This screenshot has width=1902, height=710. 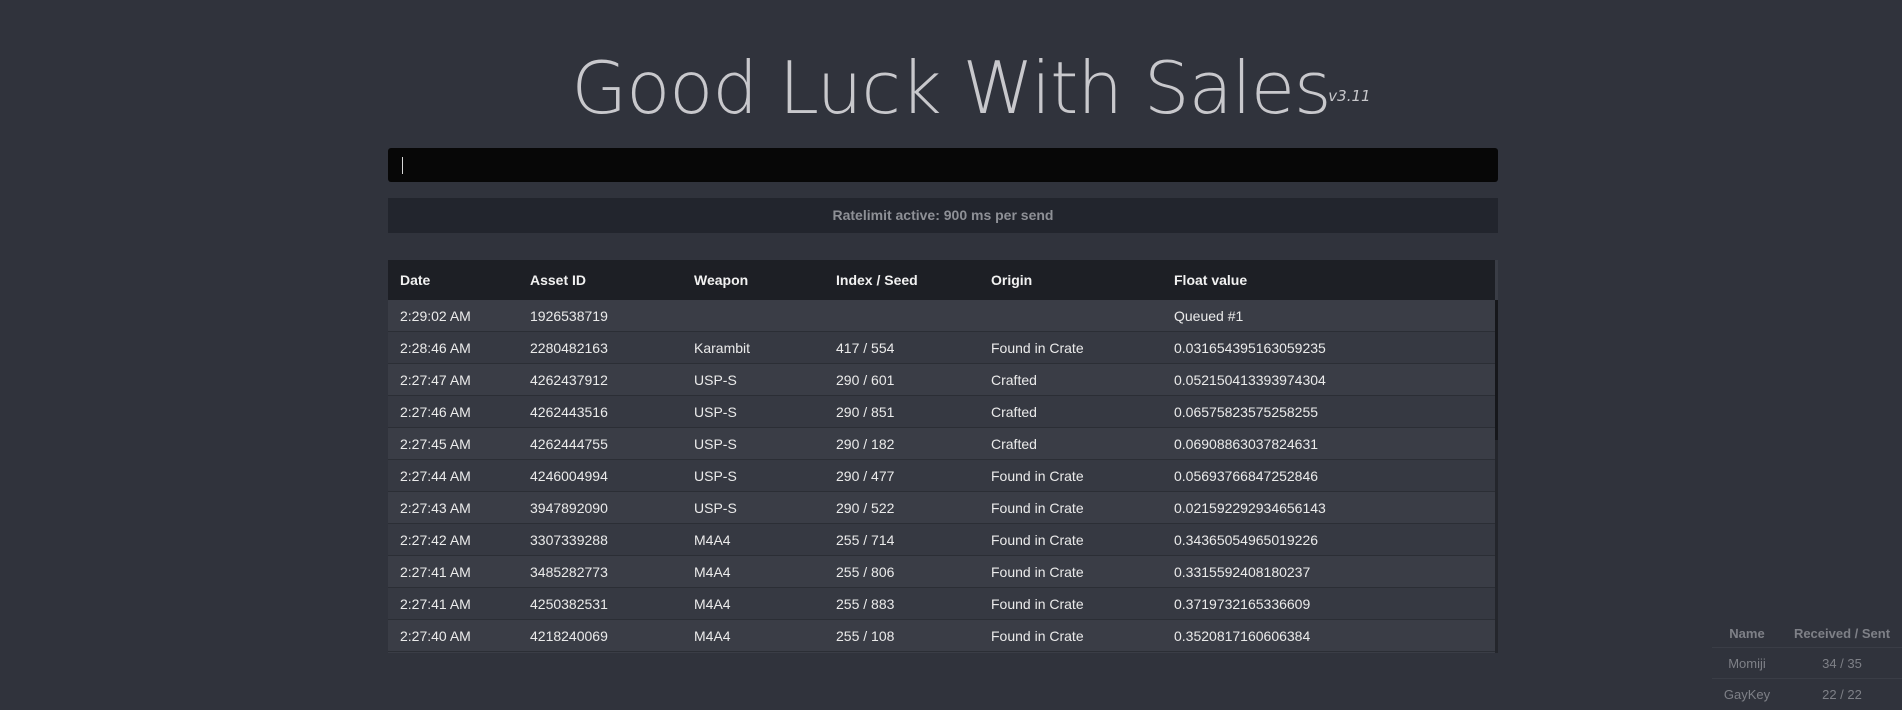 What do you see at coordinates (453, 635) in the screenshot?
I see `date-cell: 2:27:40 AM` at bounding box center [453, 635].